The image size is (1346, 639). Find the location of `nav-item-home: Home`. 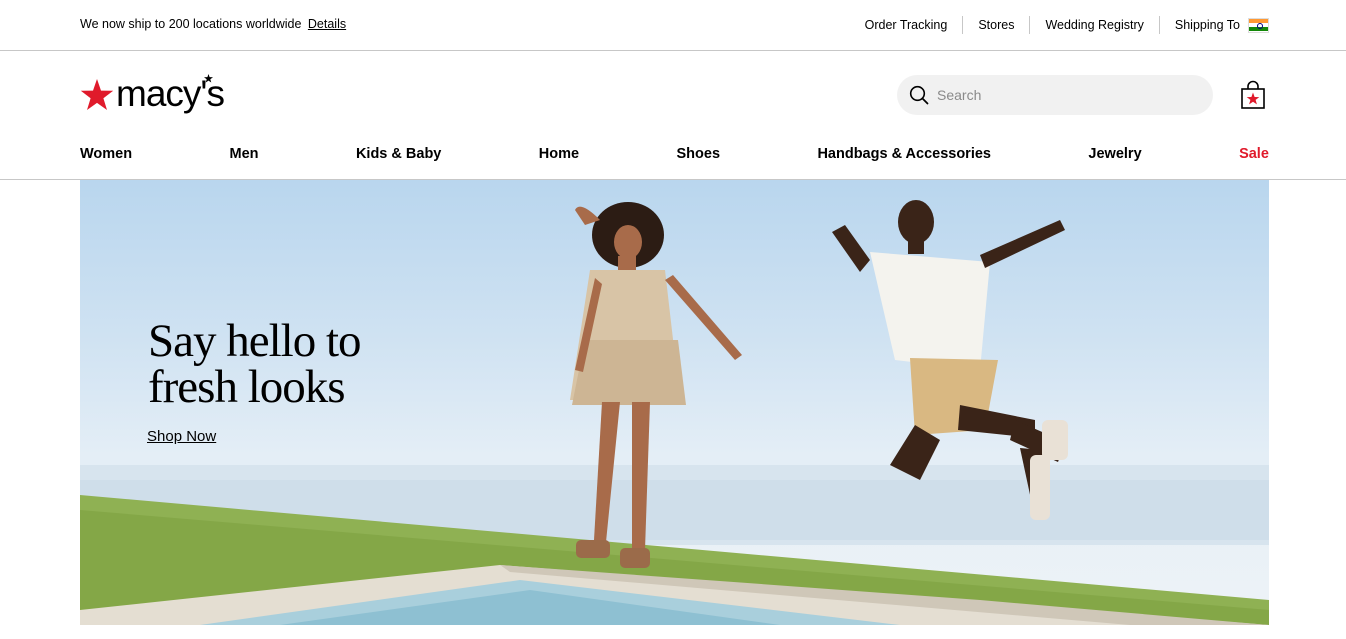

nav-item-home: Home is located at coordinates (559, 154).